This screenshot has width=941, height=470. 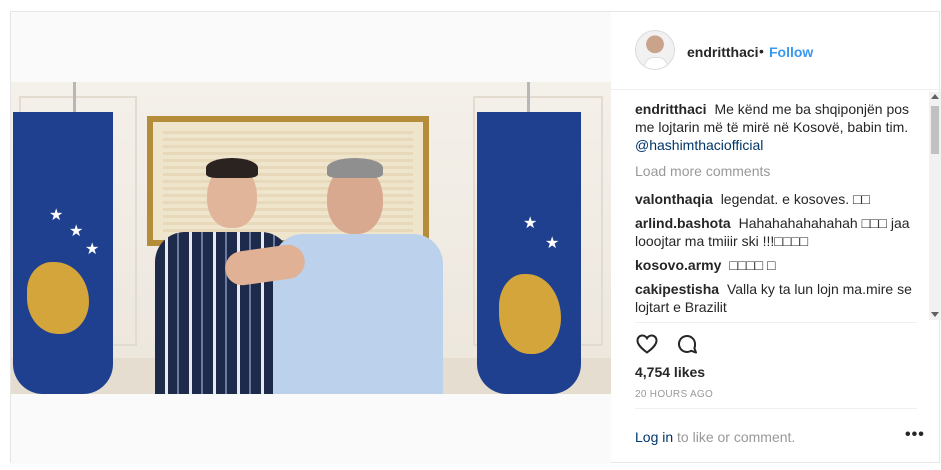 I want to click on avatar, so click(x=655, y=50).